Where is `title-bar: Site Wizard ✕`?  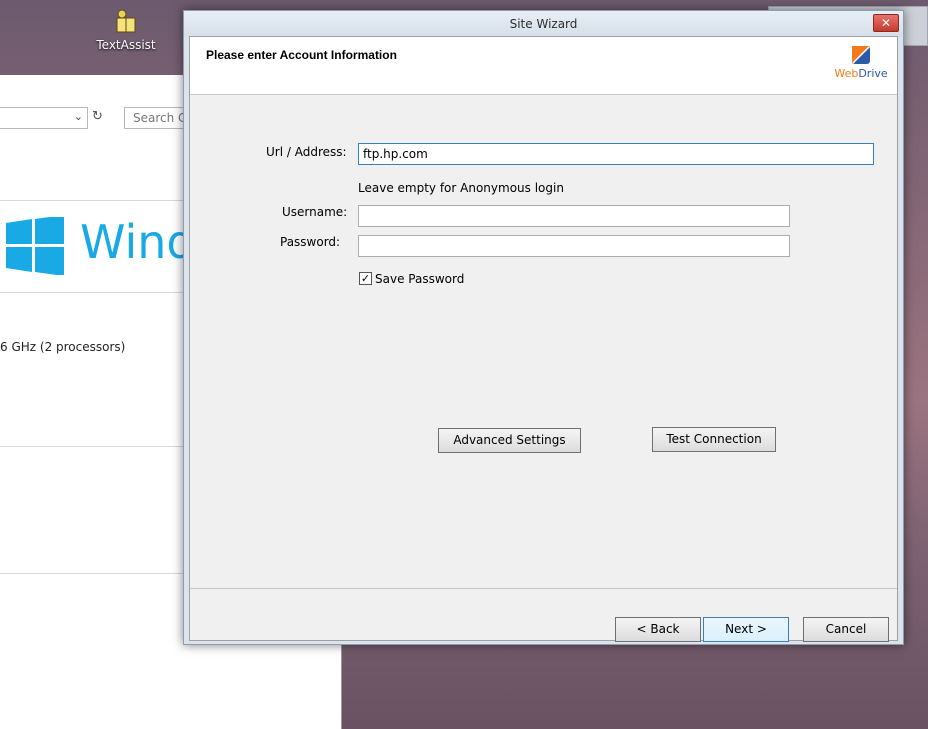
title-bar: Site Wizard ✕ is located at coordinates (543, 24).